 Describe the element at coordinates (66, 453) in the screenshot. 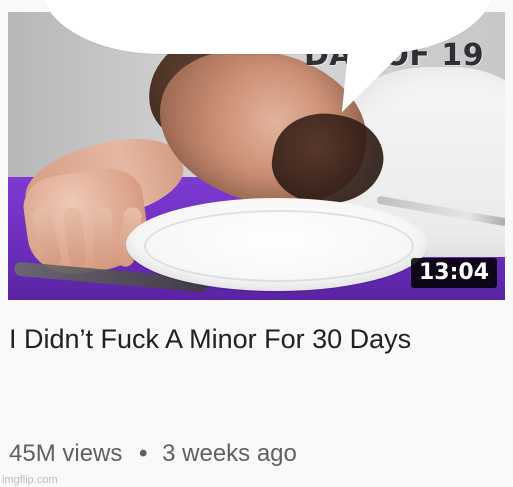

I see `video-views: 45M views` at that location.